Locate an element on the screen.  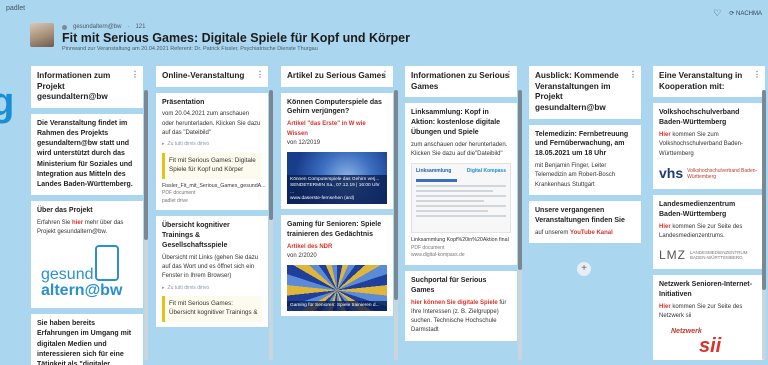
column-header: Online-Veranstaltung ⋮ is located at coordinates (212, 76).